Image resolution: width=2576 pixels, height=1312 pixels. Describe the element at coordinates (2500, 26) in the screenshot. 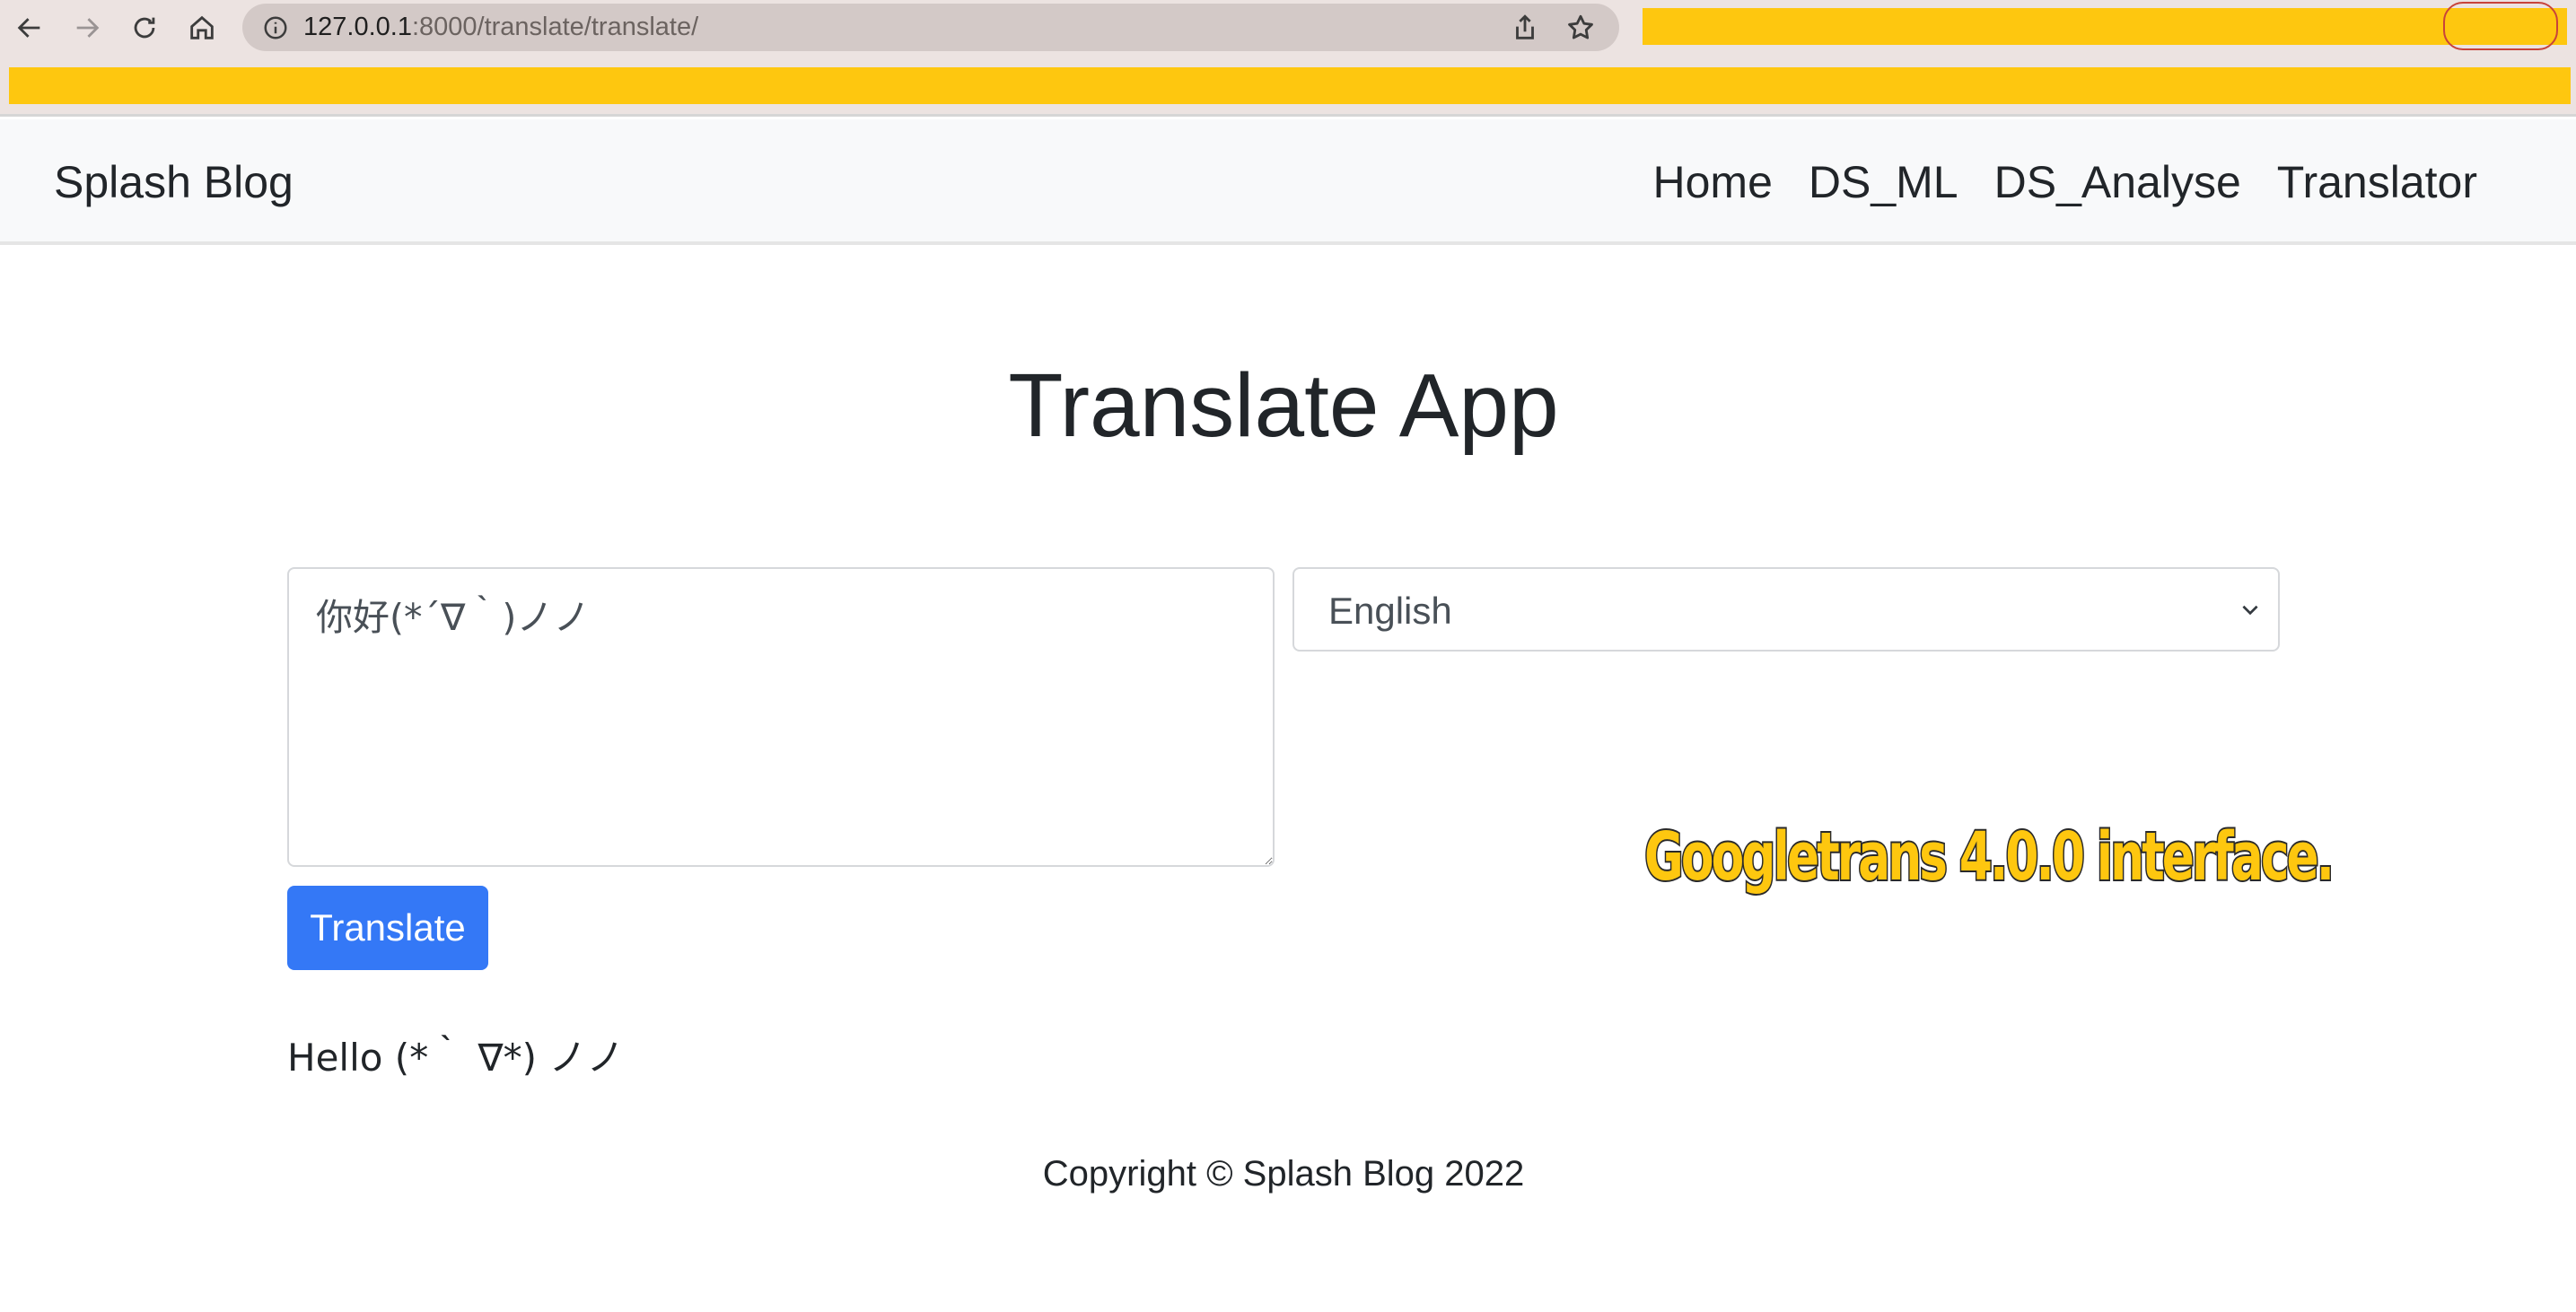

I see `profile-button-outline` at that location.